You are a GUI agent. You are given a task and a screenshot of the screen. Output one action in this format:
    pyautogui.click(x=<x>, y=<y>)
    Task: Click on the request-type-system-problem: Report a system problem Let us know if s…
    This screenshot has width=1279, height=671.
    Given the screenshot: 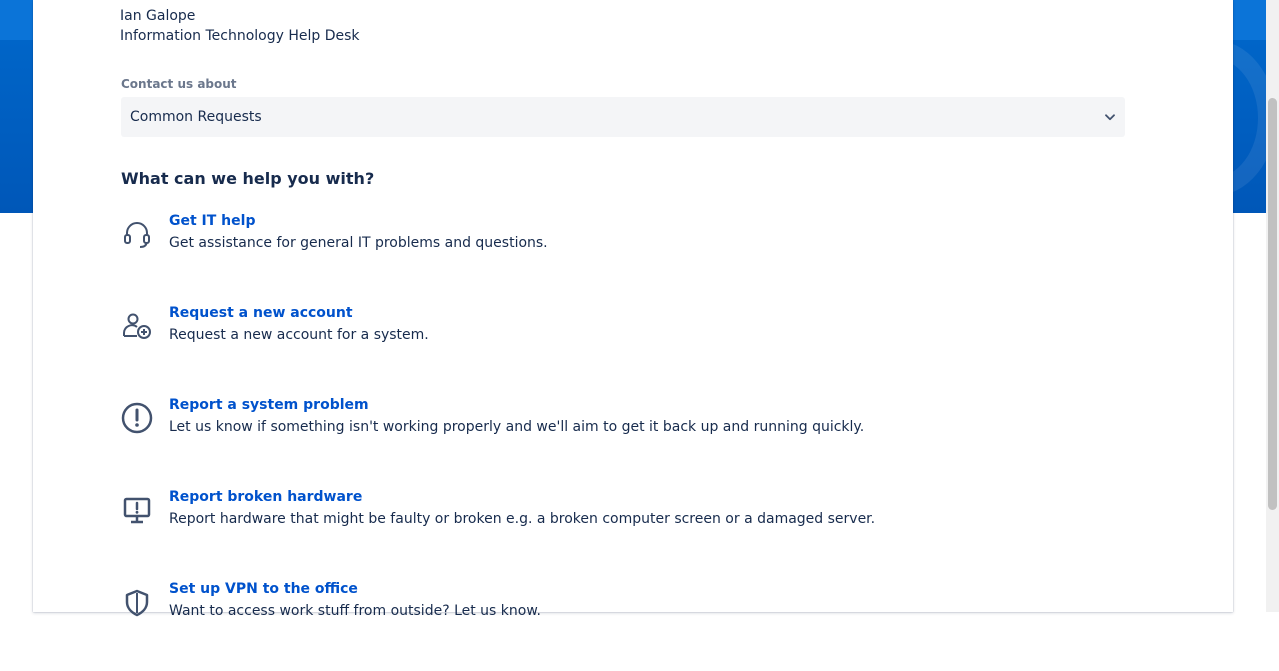 What is the action you would take?
    pyautogui.click(x=621, y=441)
    